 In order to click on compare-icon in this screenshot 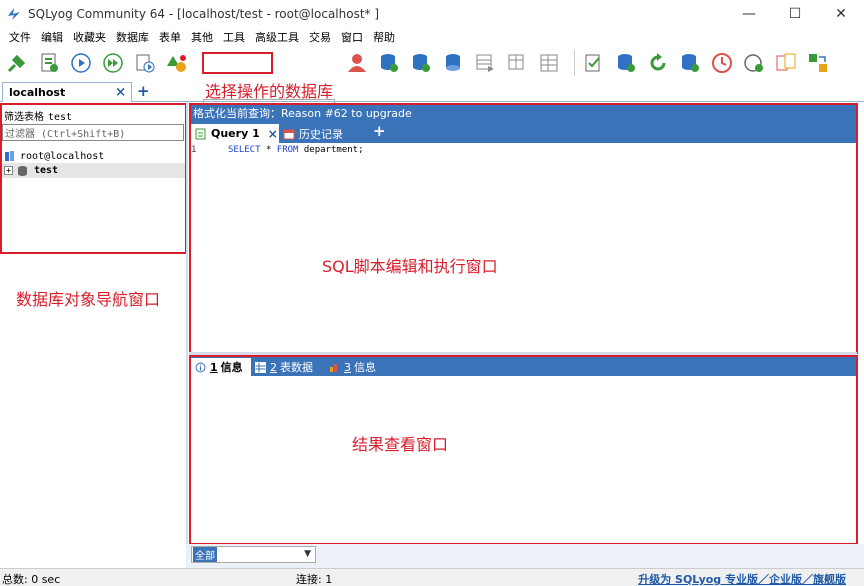, I will do `click(786, 63)`.